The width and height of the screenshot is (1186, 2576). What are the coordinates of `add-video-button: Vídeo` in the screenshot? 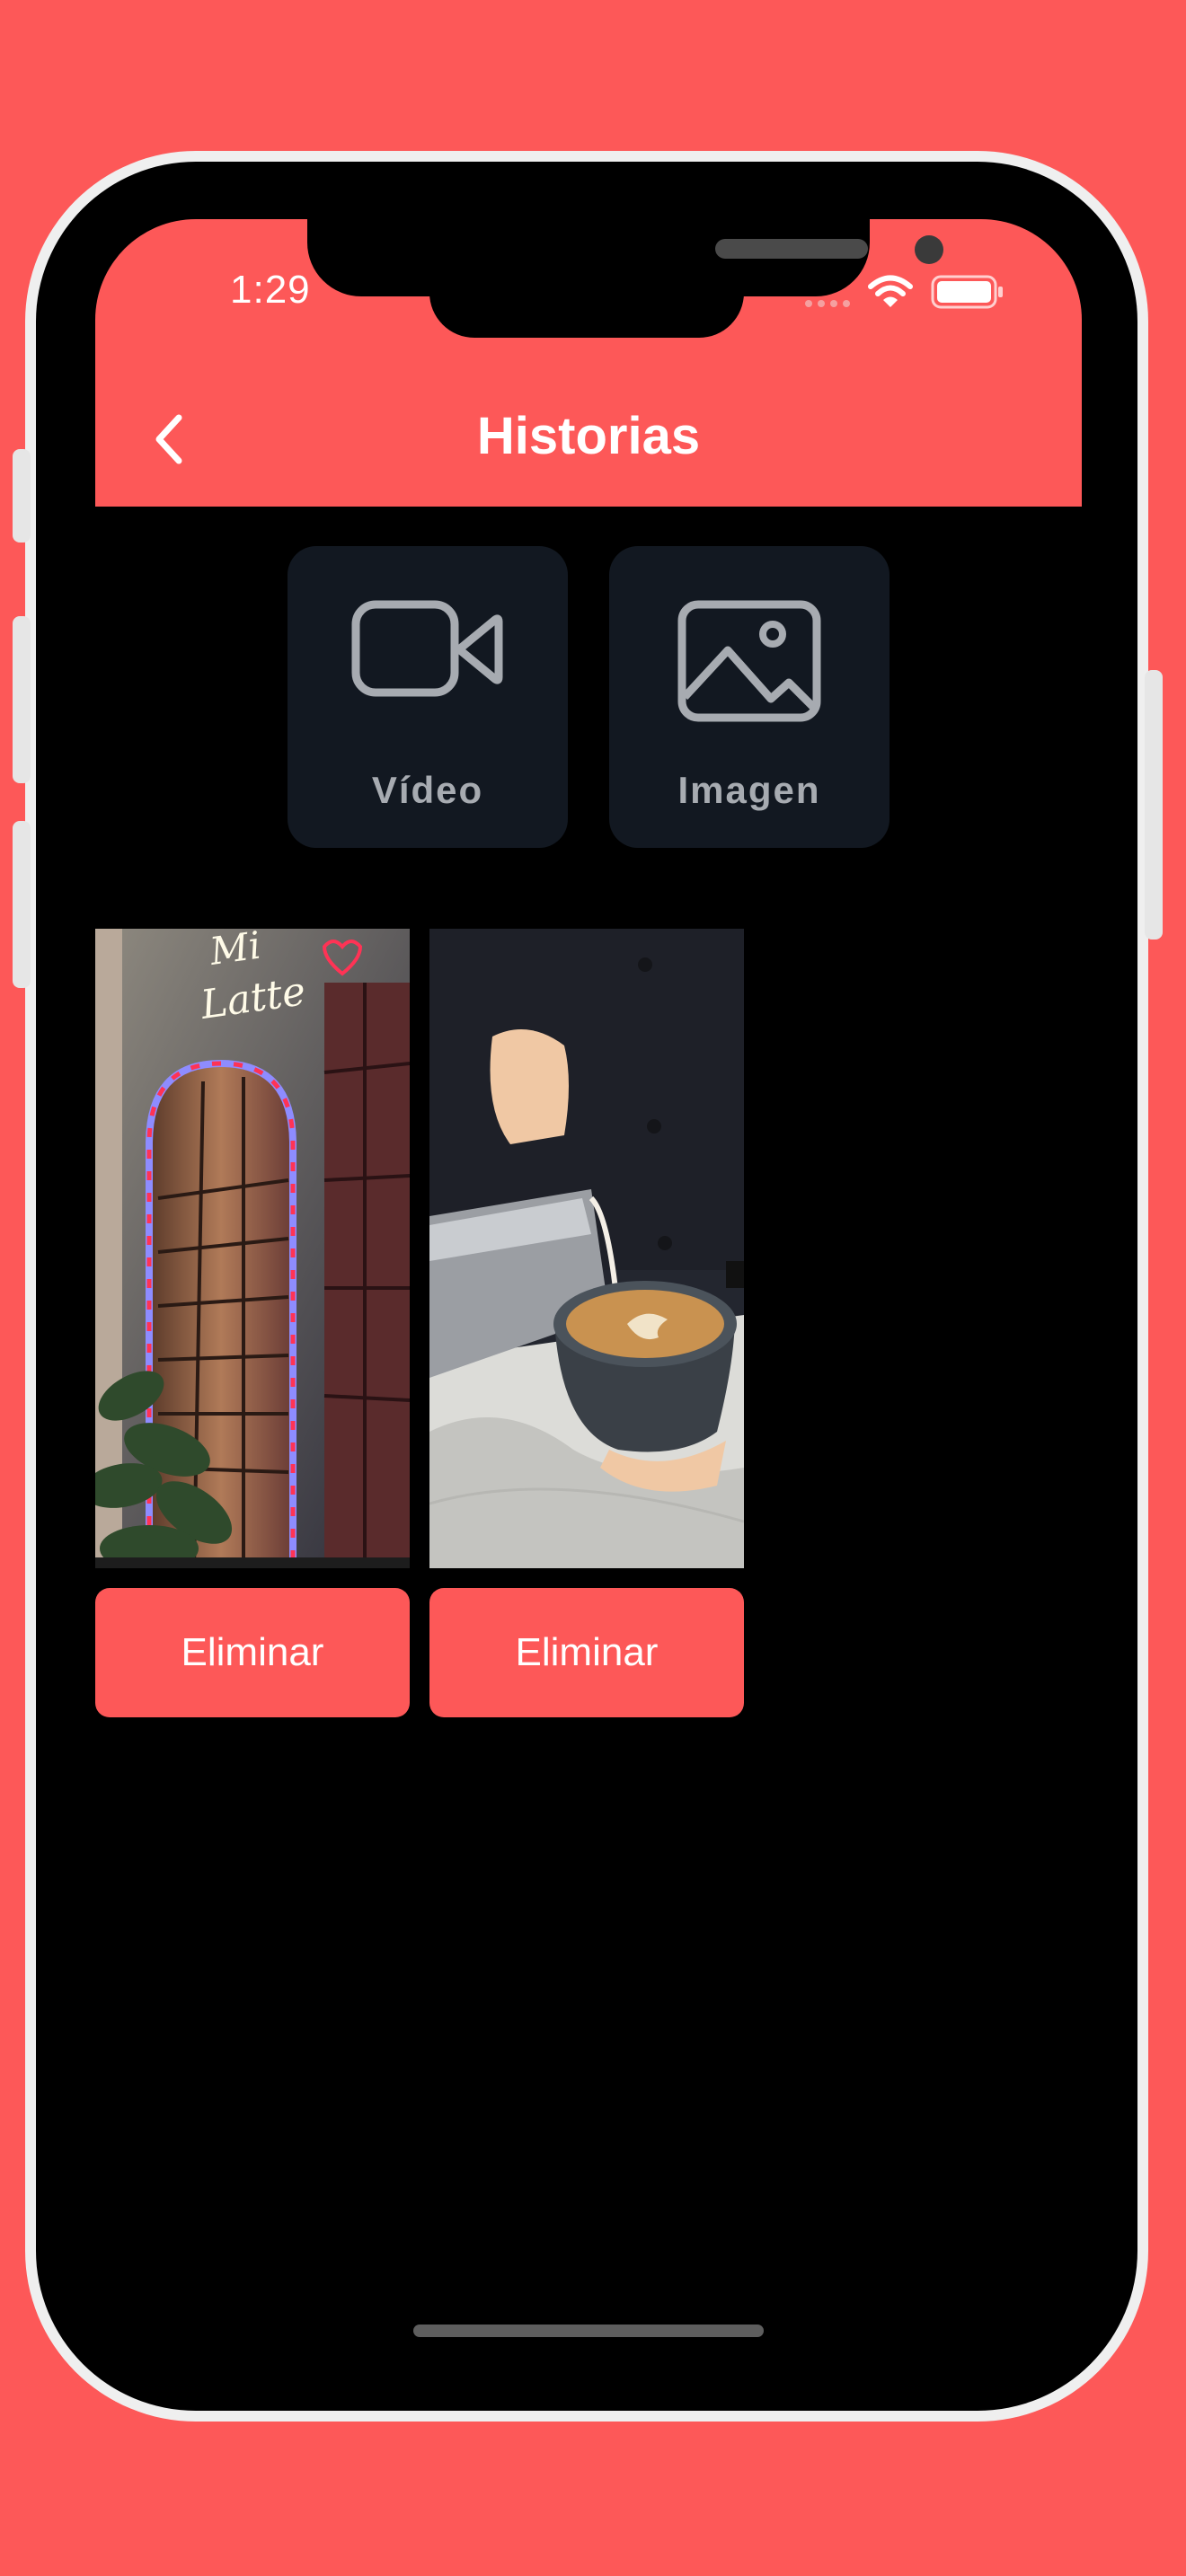 It's located at (428, 697).